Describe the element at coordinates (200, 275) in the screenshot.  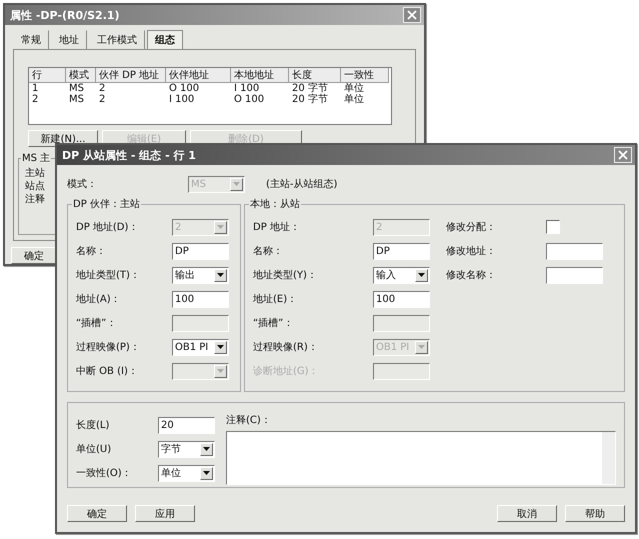
I see `select-field: 输出` at that location.